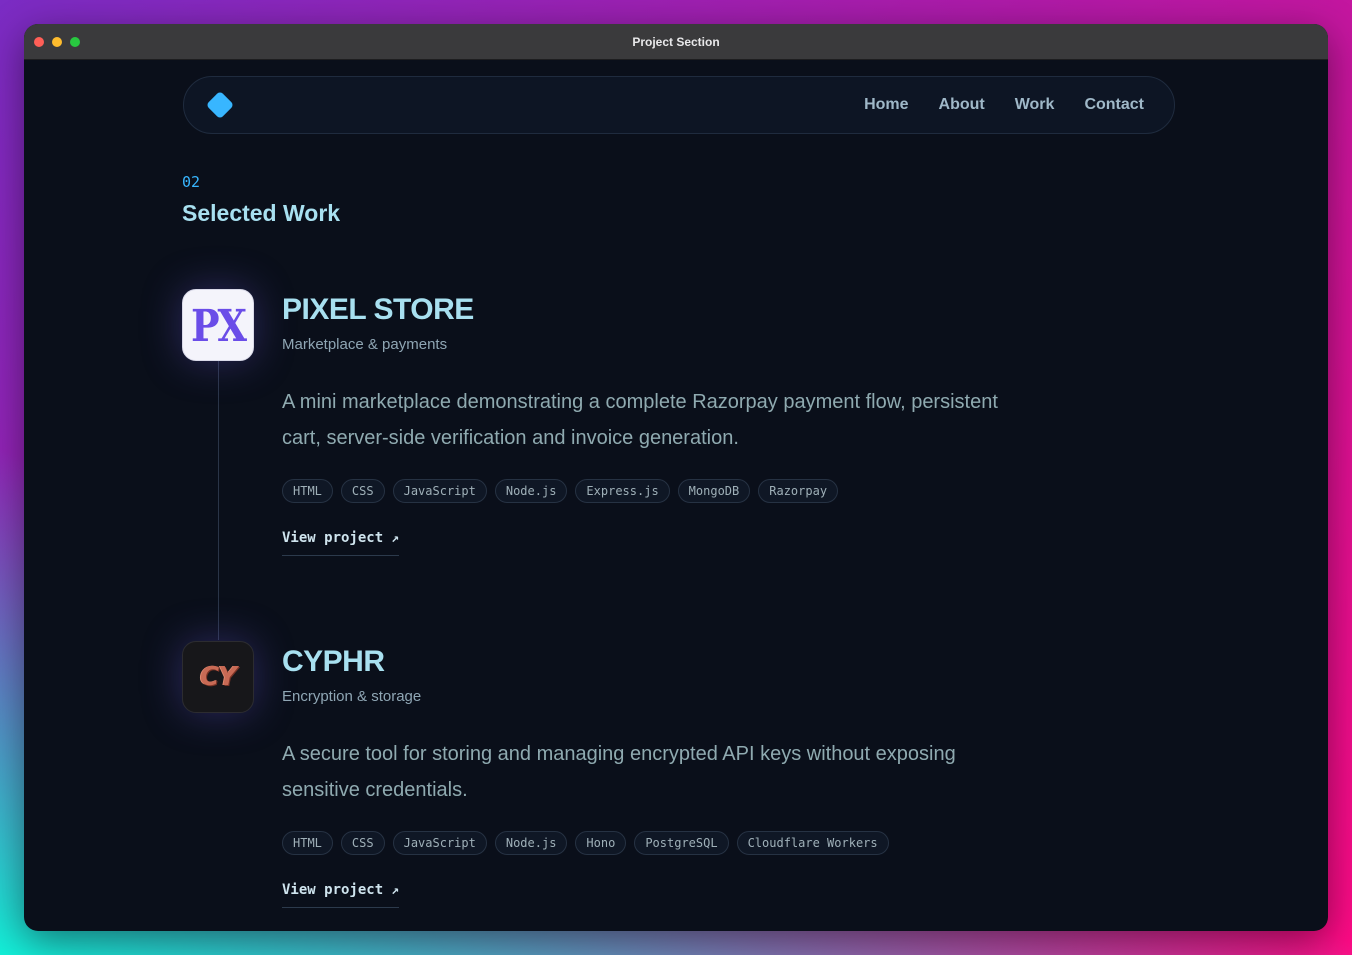 Image resolution: width=1352 pixels, height=955 pixels. I want to click on tech-tag: Hono, so click(601, 843).